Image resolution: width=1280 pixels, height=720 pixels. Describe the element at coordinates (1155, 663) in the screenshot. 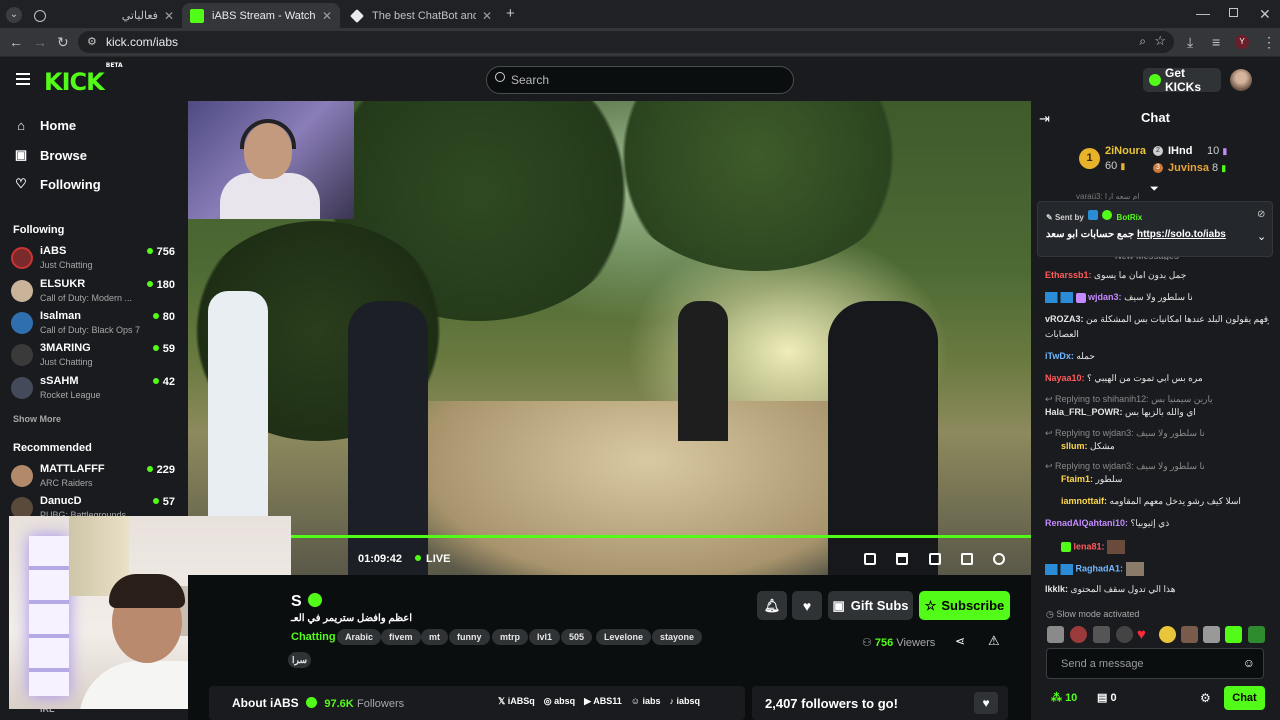

I see `chat-message-input: Send a message ☺` at that location.